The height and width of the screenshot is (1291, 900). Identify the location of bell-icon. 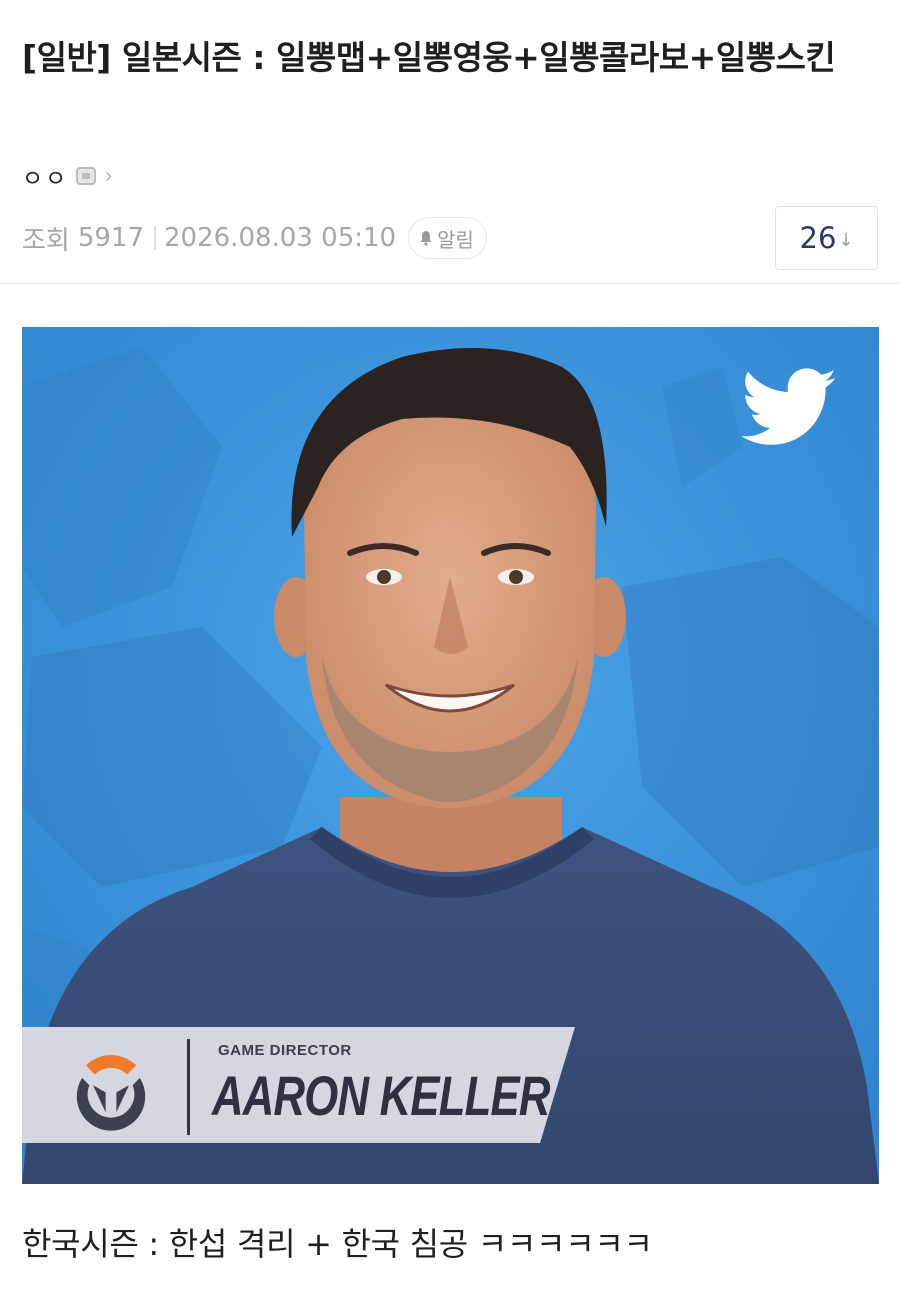
(426, 238).